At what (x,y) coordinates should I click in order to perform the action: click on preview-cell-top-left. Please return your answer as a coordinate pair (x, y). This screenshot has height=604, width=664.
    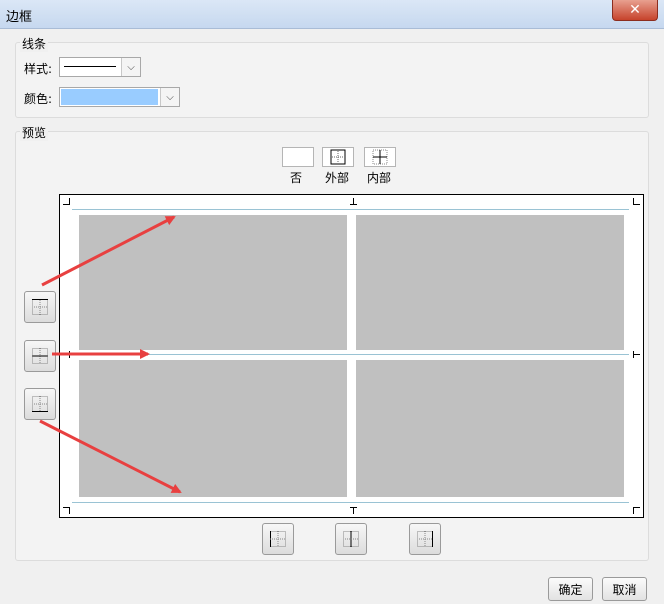
    Looking at the image, I should click on (213, 282).